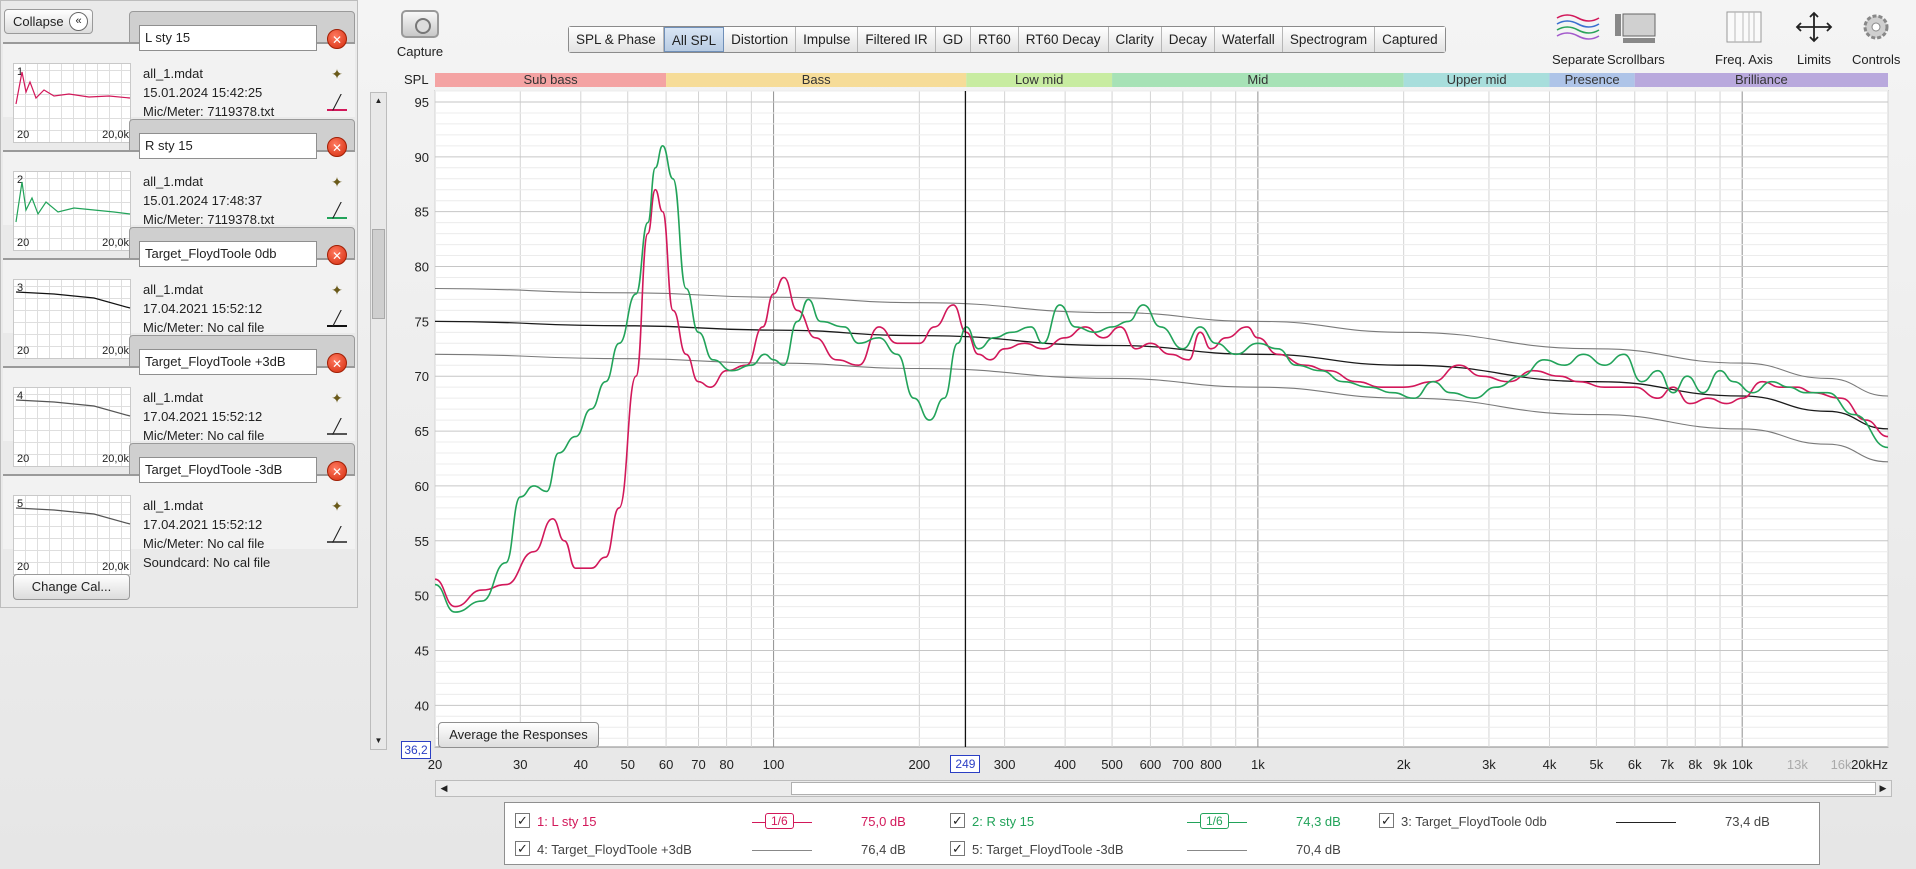 Image resolution: width=1916 pixels, height=869 pixels. What do you see at coordinates (1477, 79) in the screenshot?
I see `band-label: Upper mid` at bounding box center [1477, 79].